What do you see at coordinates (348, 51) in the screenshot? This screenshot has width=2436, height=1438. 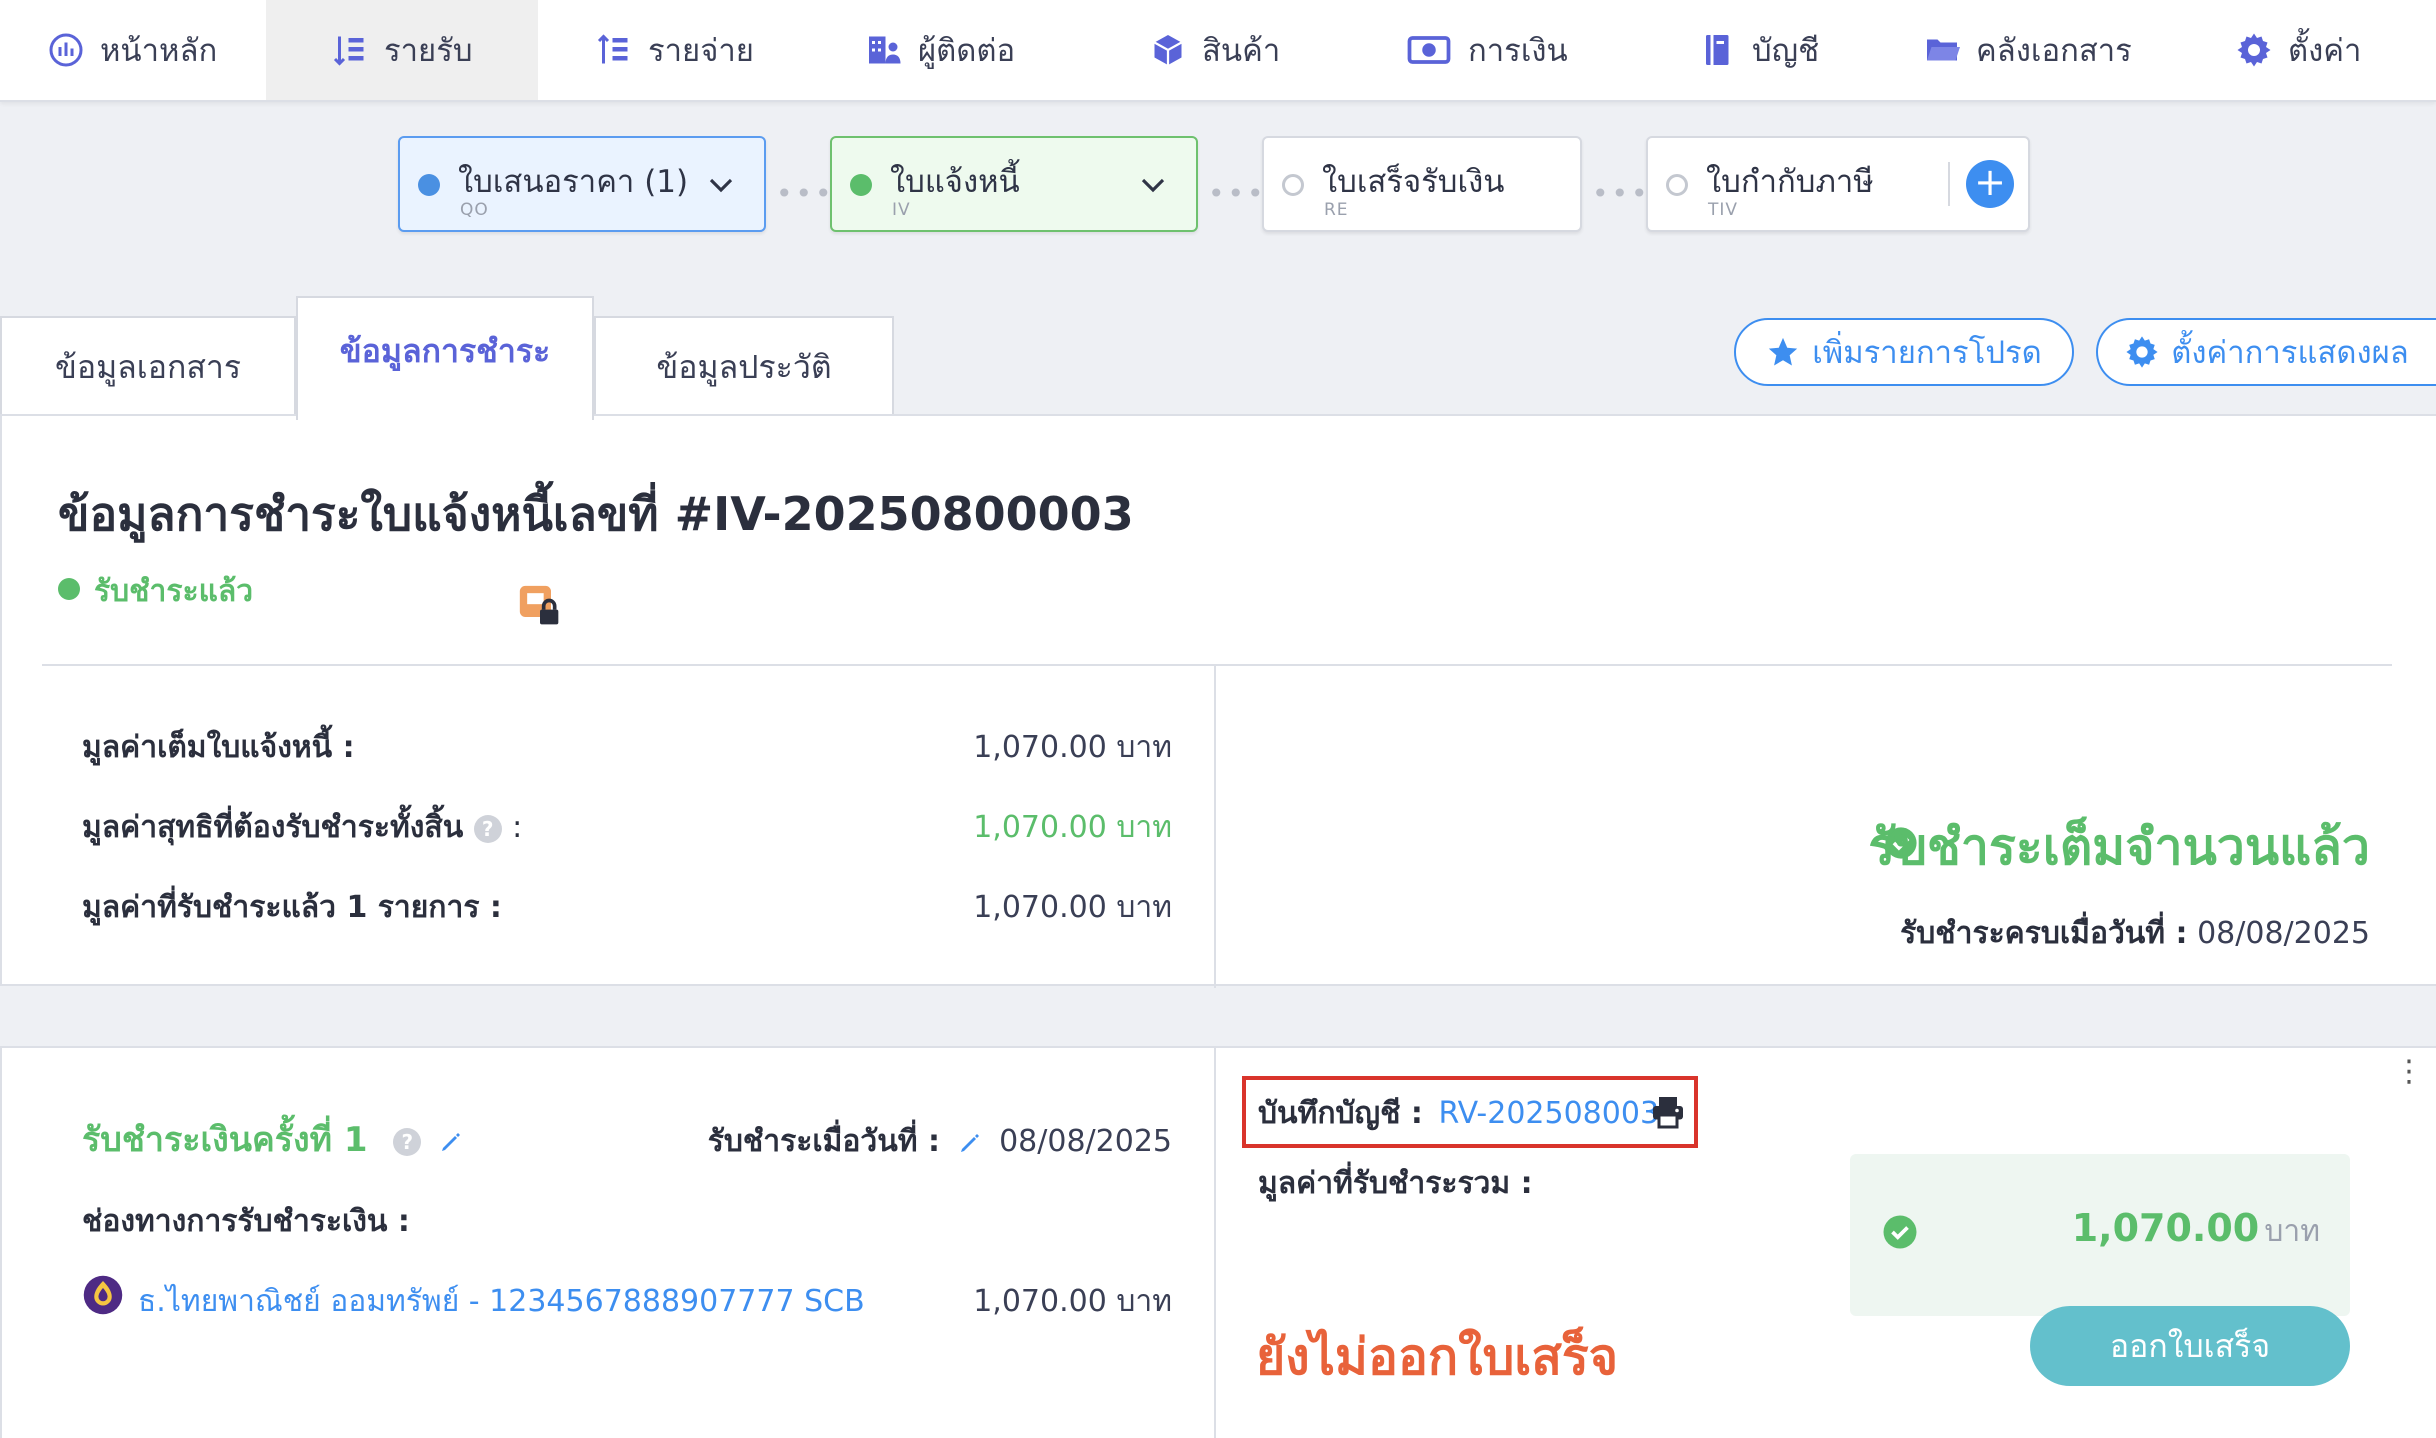 I see `income-icon` at bounding box center [348, 51].